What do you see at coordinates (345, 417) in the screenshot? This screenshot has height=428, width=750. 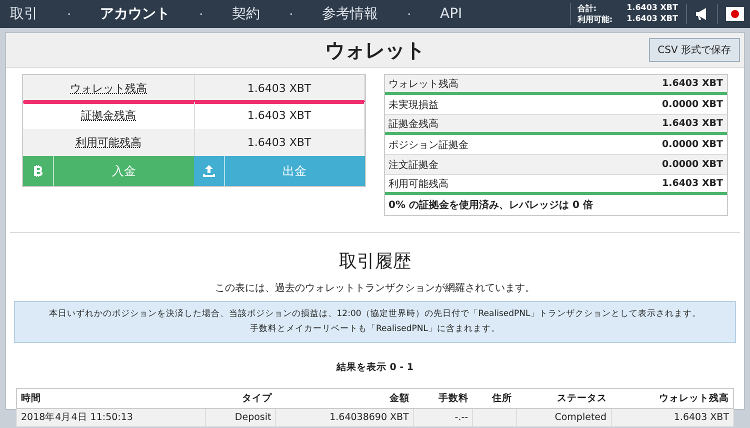 I see `table-cell: 1.64038690 XBT` at bounding box center [345, 417].